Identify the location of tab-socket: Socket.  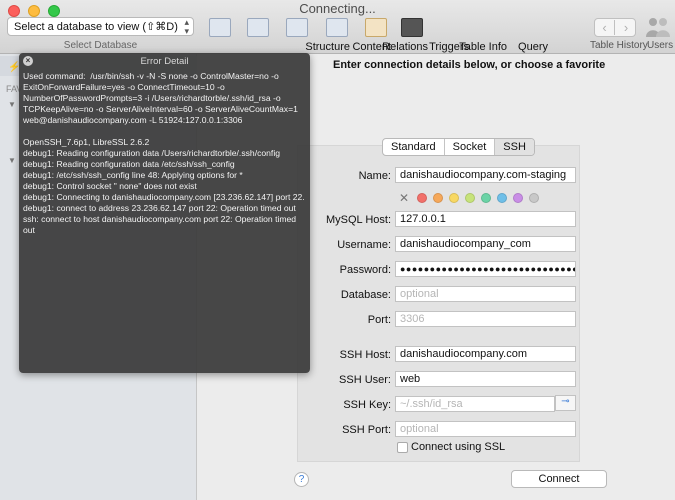
(470, 147).